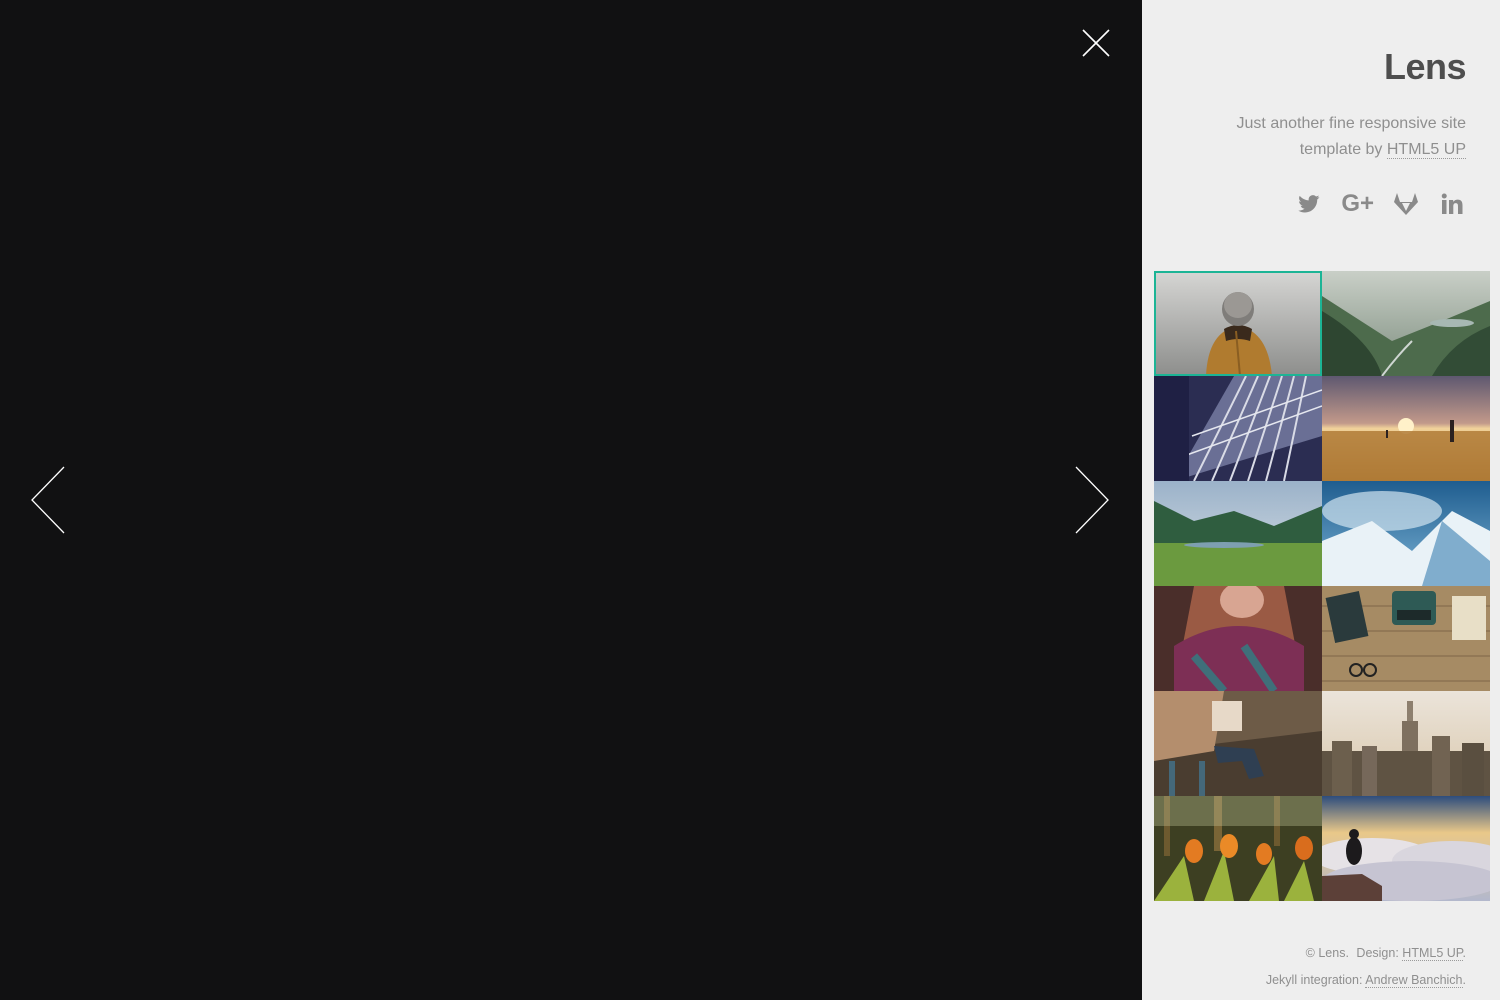 The image size is (1500, 1000). What do you see at coordinates (1309, 204) in the screenshot?
I see `twitter-icon` at bounding box center [1309, 204].